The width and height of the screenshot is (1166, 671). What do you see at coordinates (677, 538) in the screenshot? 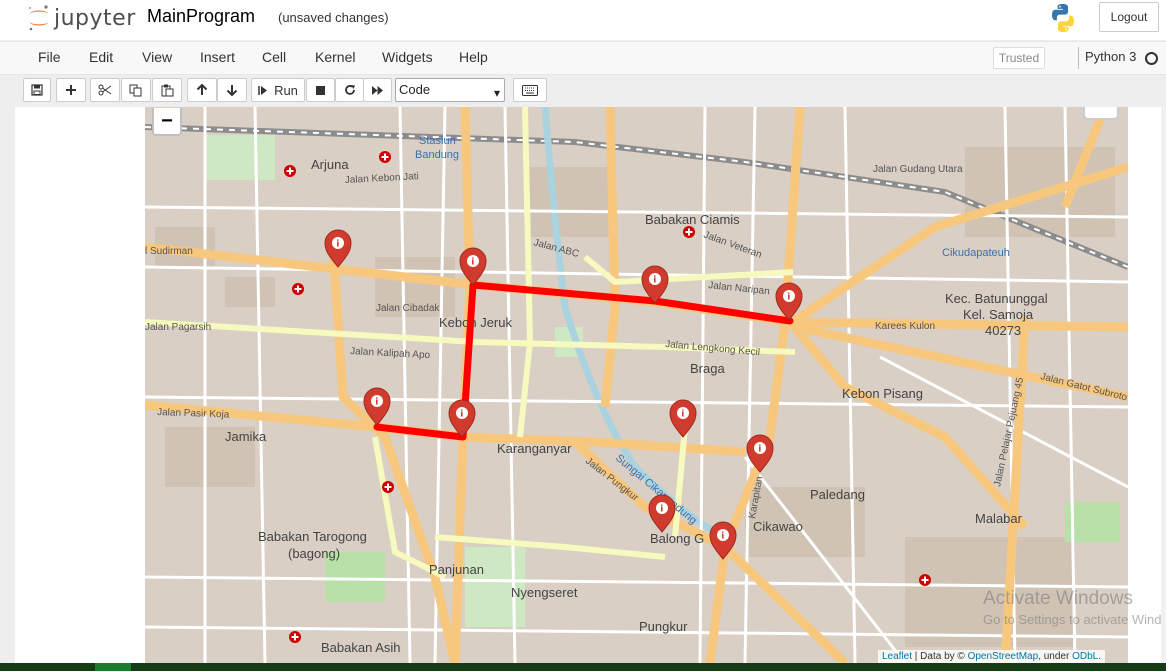
I see `label-balong-gede: Balong G` at bounding box center [677, 538].